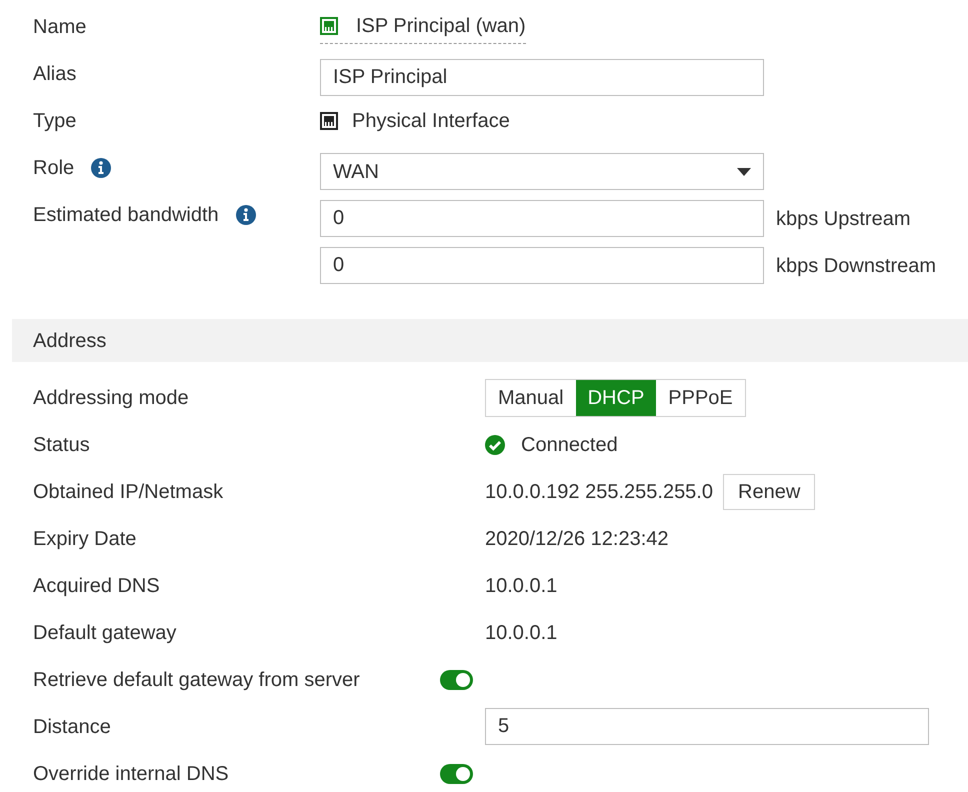 This screenshot has width=968, height=792. What do you see at coordinates (441, 26) in the screenshot?
I see `interface-name-link: ISP Principal (wan)` at bounding box center [441, 26].